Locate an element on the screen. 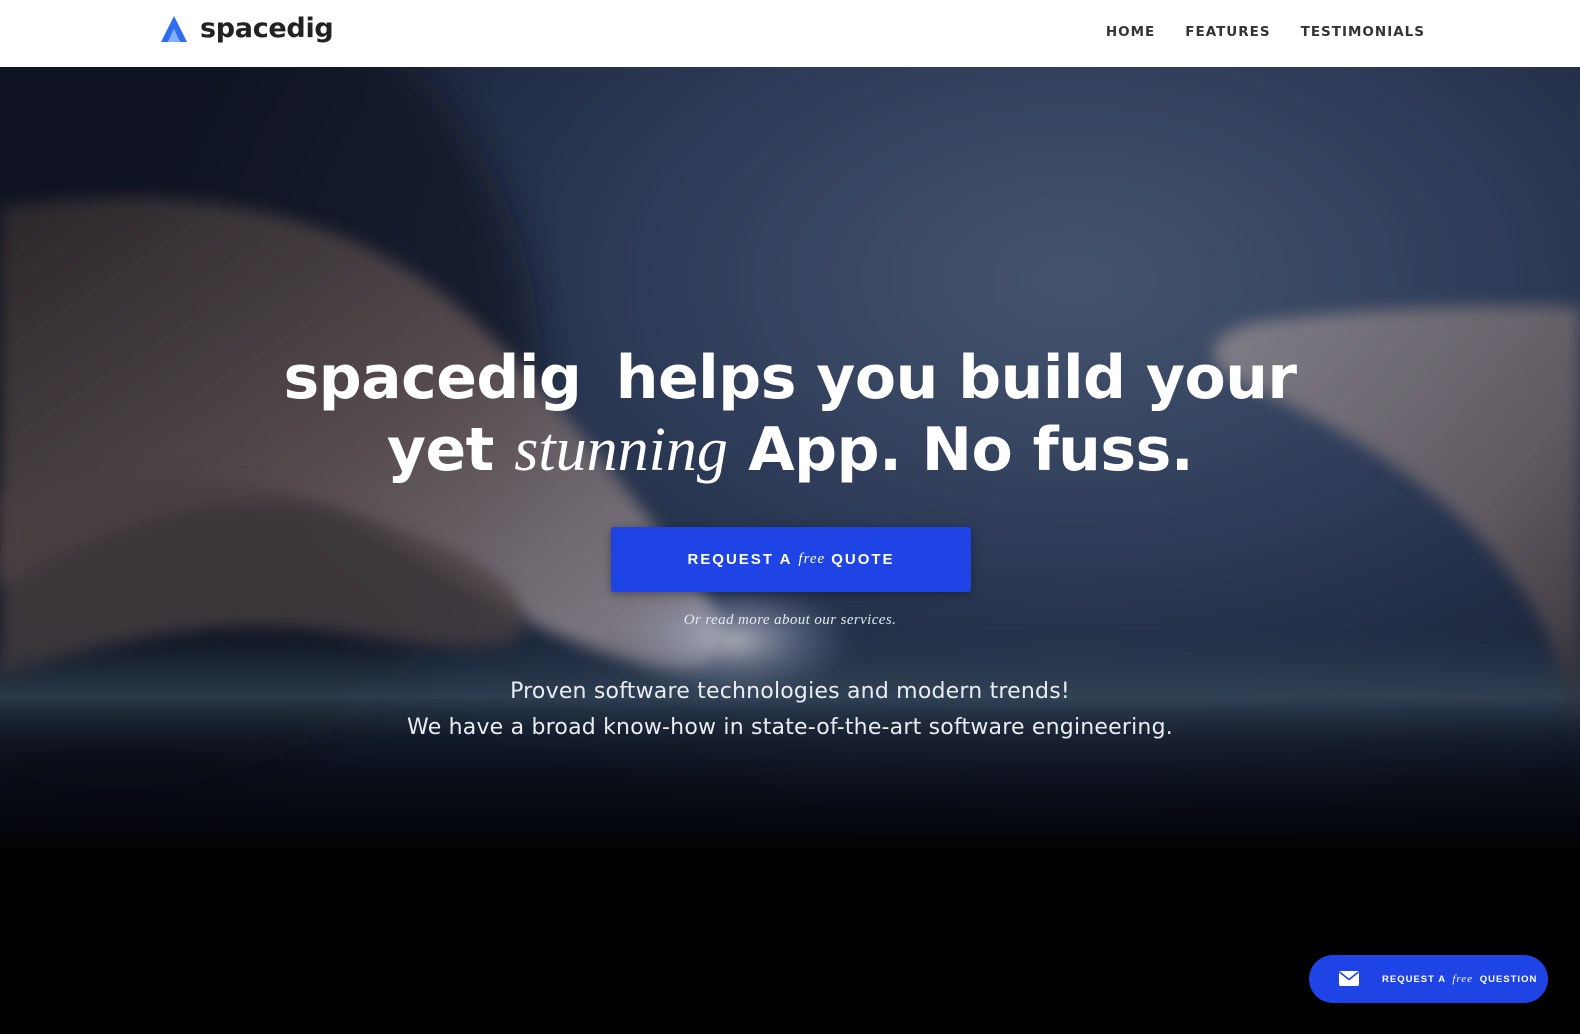 The height and width of the screenshot is (1034, 1580). read-more-services: Or read more about our services. is located at coordinates (790, 620).